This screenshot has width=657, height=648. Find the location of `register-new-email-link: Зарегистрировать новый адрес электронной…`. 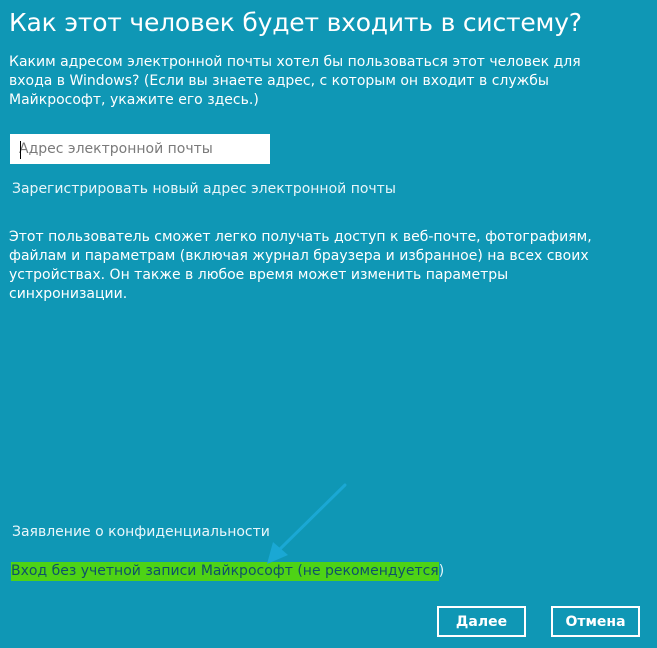

register-new-email-link: Зарегистрировать новый адрес электронной… is located at coordinates (204, 189).